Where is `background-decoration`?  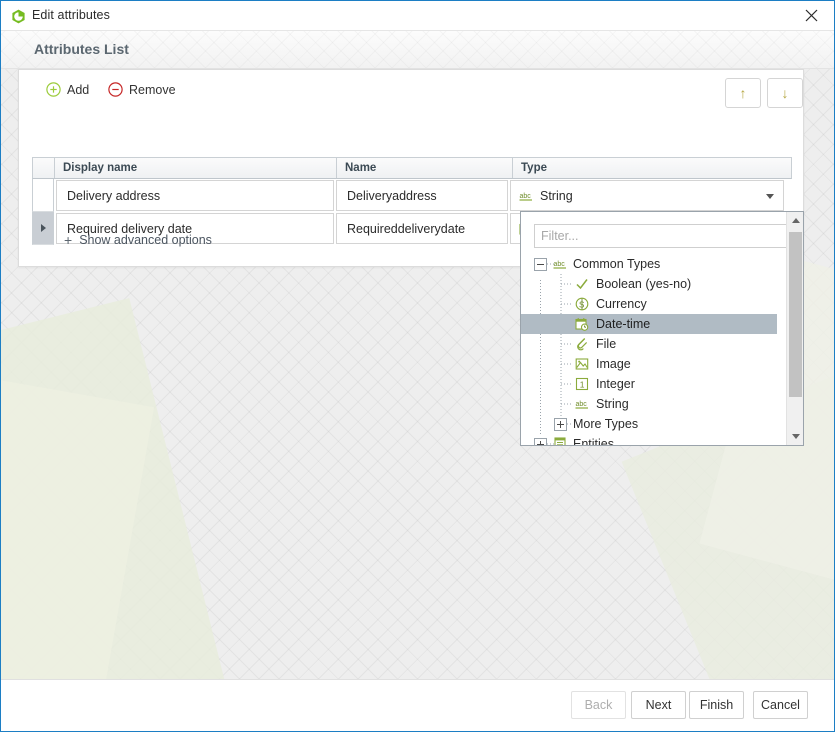 background-decoration is located at coordinates (78, 524).